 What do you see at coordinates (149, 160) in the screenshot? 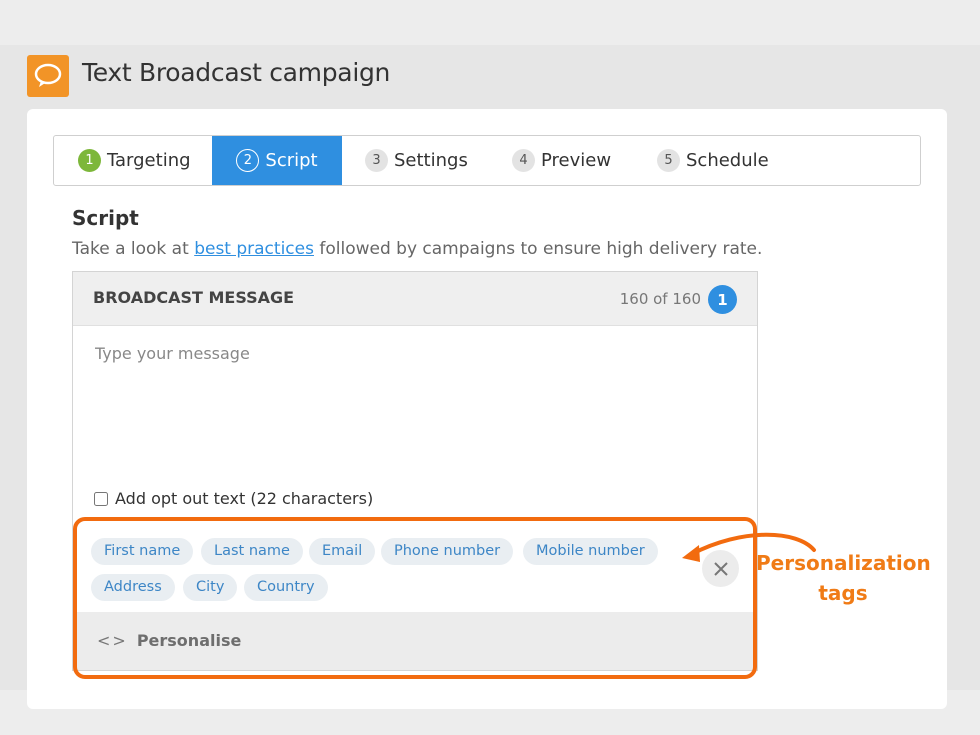
I see `tab-label: Targeting` at bounding box center [149, 160].